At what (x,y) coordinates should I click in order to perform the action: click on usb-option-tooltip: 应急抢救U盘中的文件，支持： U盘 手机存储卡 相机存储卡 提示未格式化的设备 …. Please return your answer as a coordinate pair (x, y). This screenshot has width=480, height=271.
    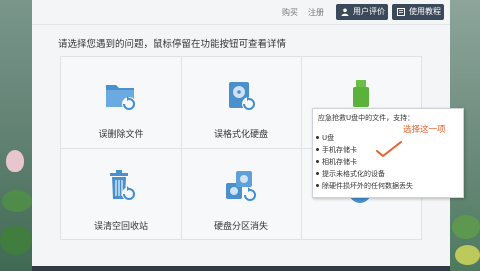
    Looking at the image, I should click on (388, 153).